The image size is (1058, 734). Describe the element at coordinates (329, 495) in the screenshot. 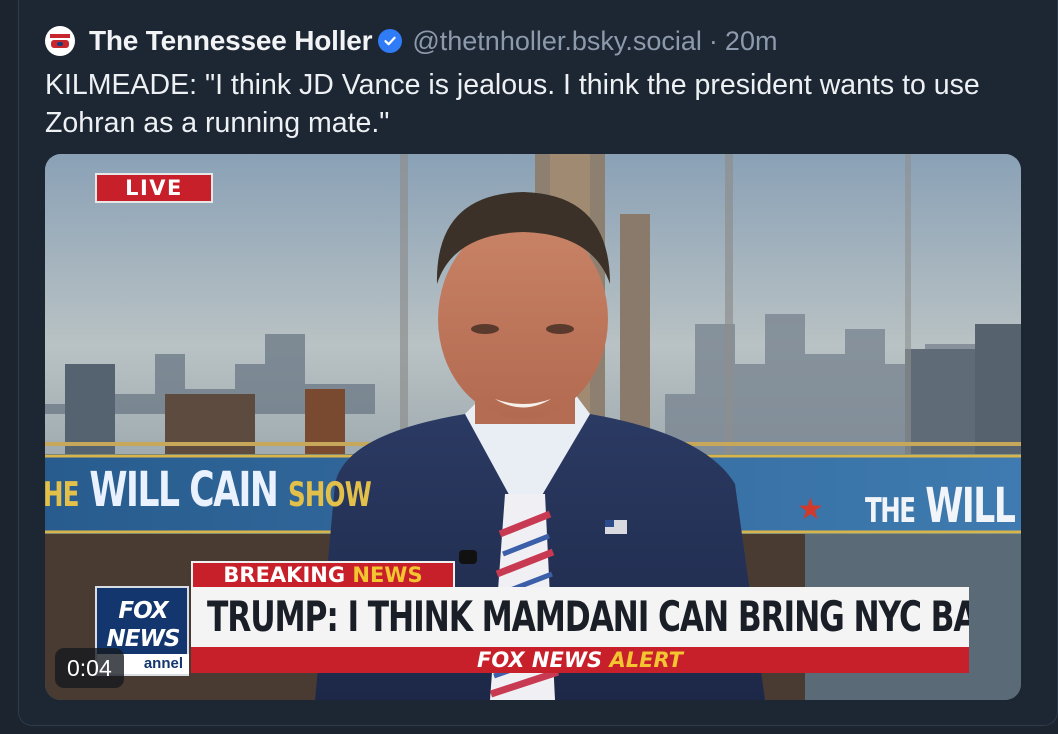

I see `show-banner-left-tail: SHOW` at that location.